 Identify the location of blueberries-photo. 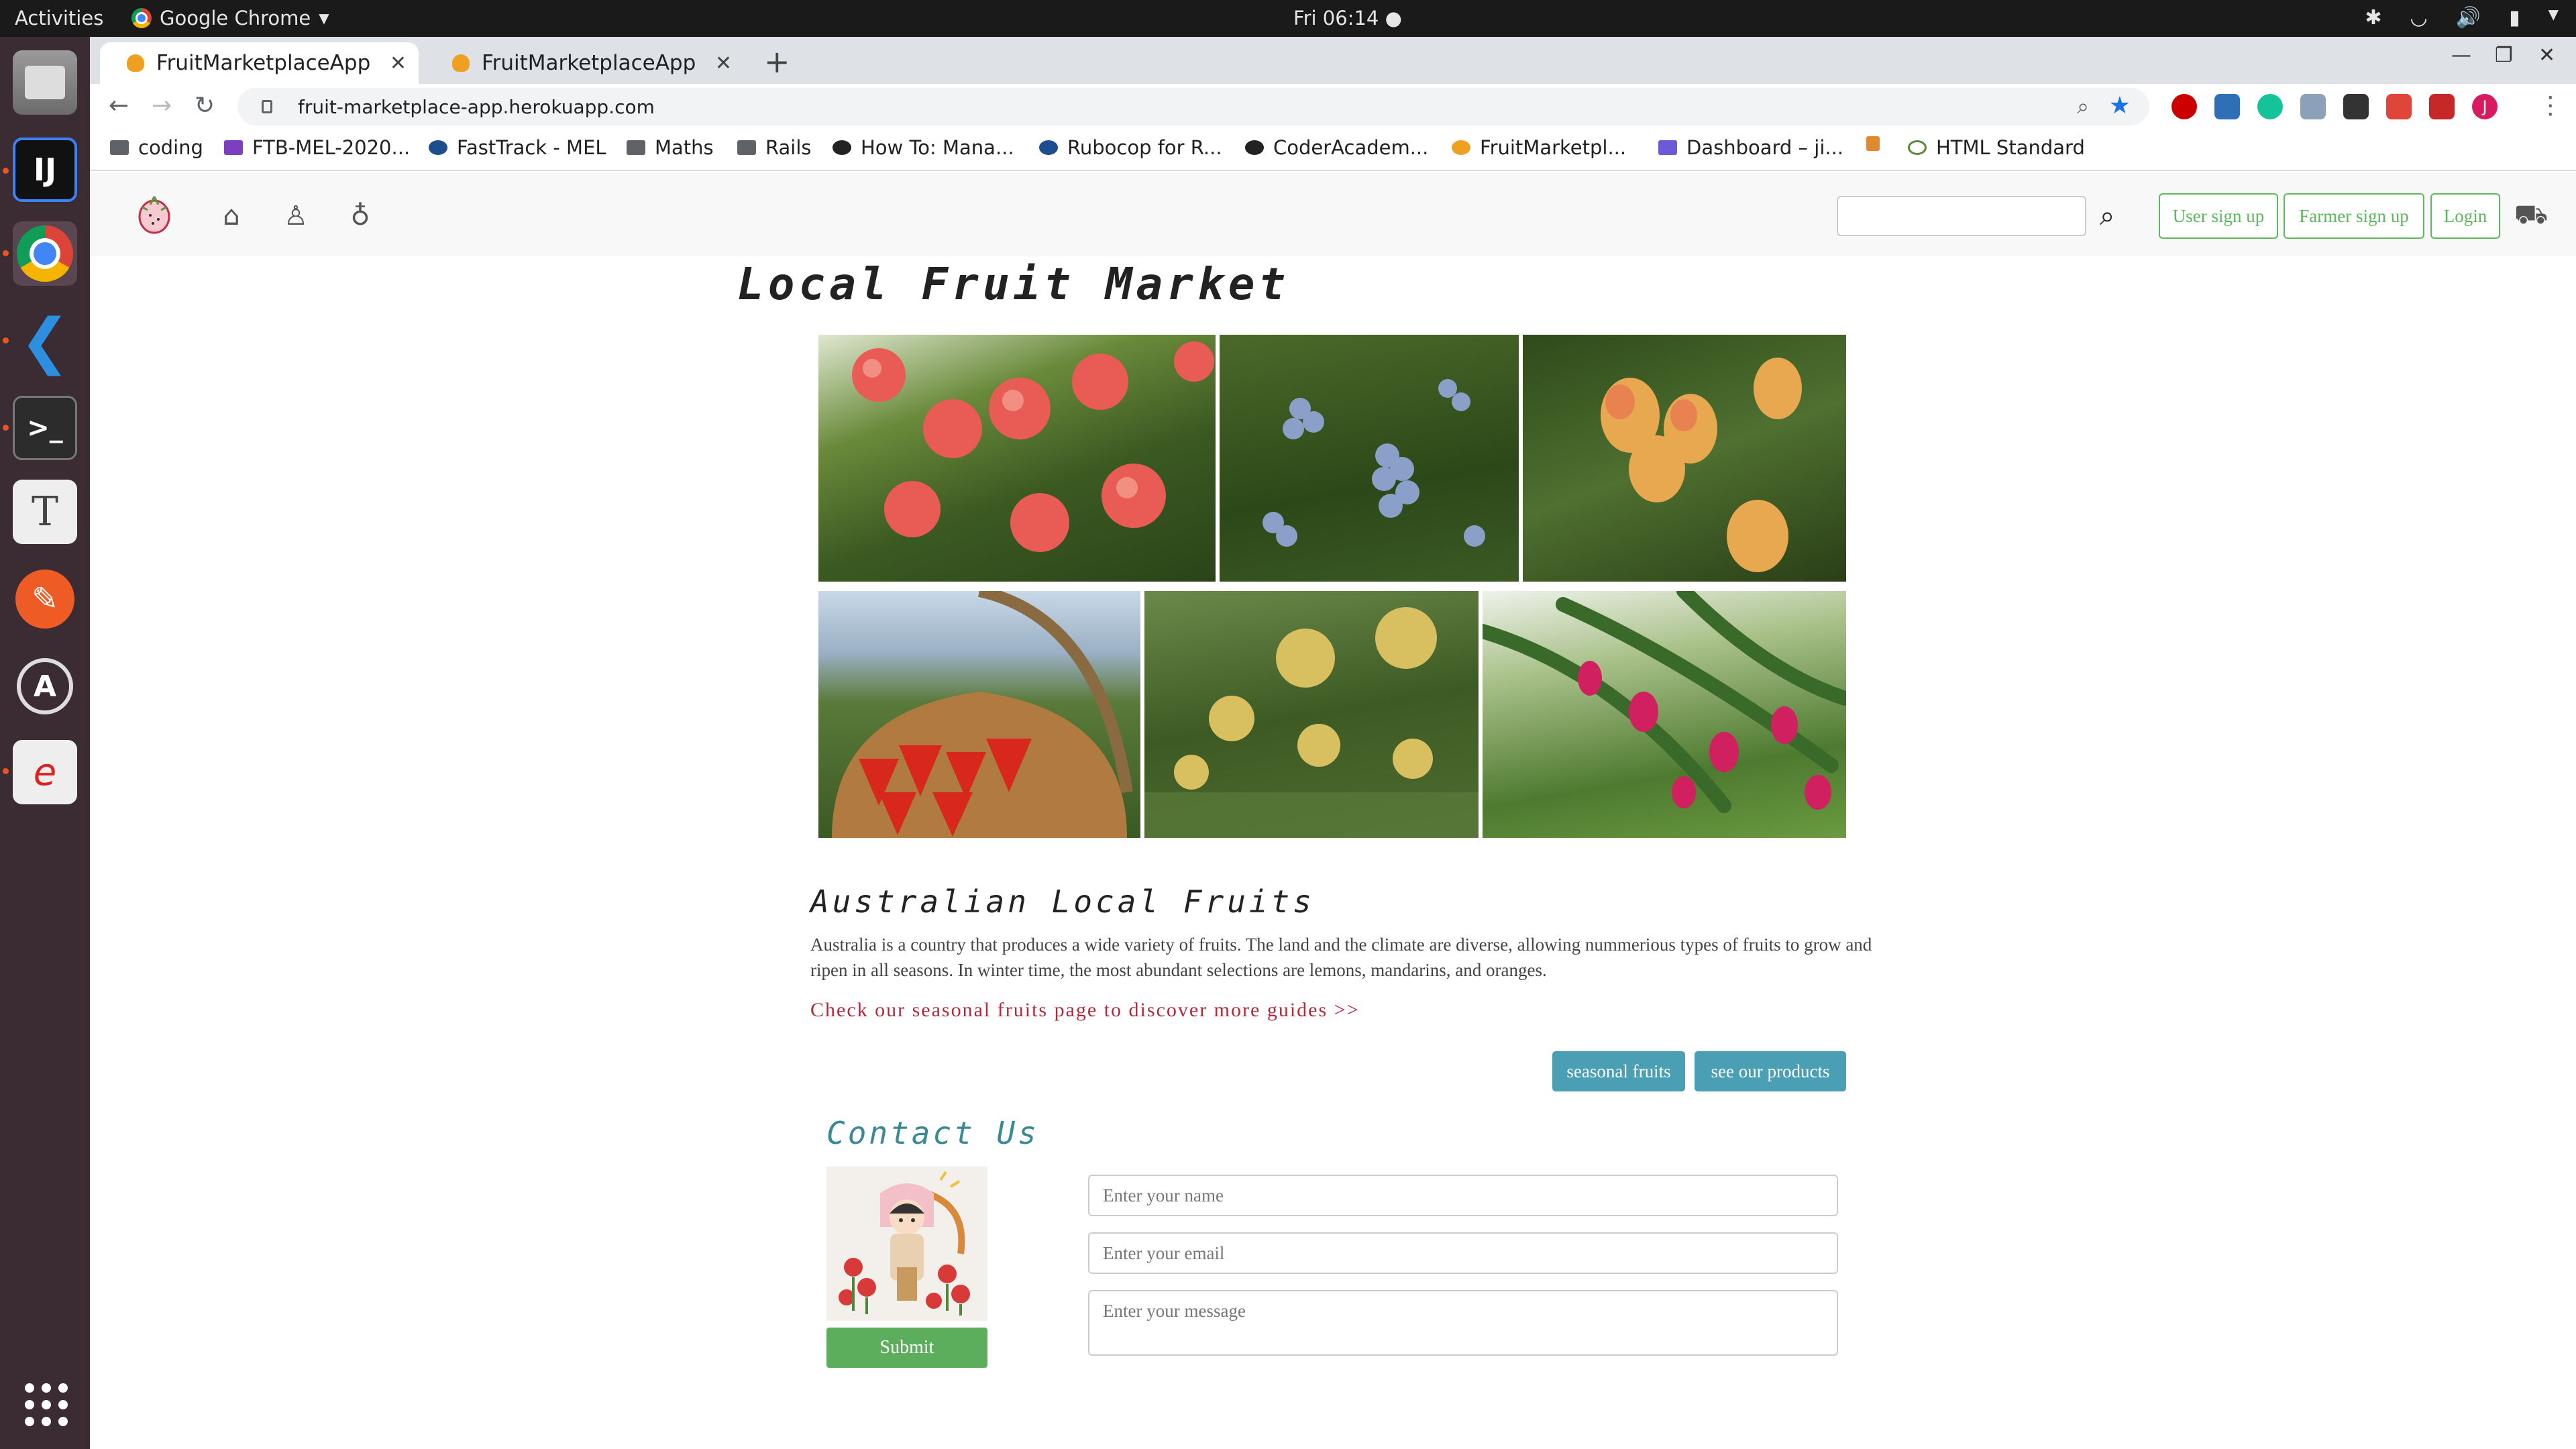
(1369, 458).